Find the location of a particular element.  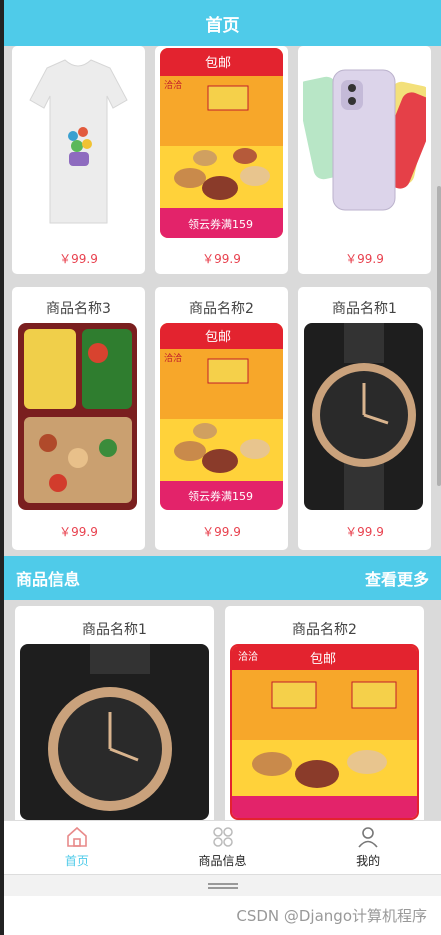

info-name: 商品名称1 is located at coordinates (114, 630).